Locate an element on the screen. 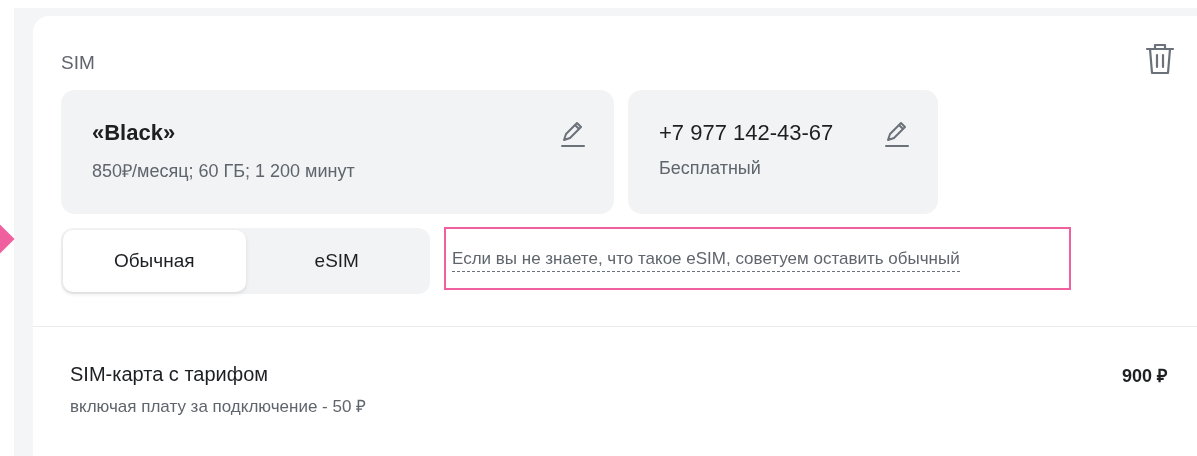 The height and width of the screenshot is (456, 1197). card-subtitle: 850₽/месяц; 60 ГБ; 1 200 минут is located at coordinates (223, 171).